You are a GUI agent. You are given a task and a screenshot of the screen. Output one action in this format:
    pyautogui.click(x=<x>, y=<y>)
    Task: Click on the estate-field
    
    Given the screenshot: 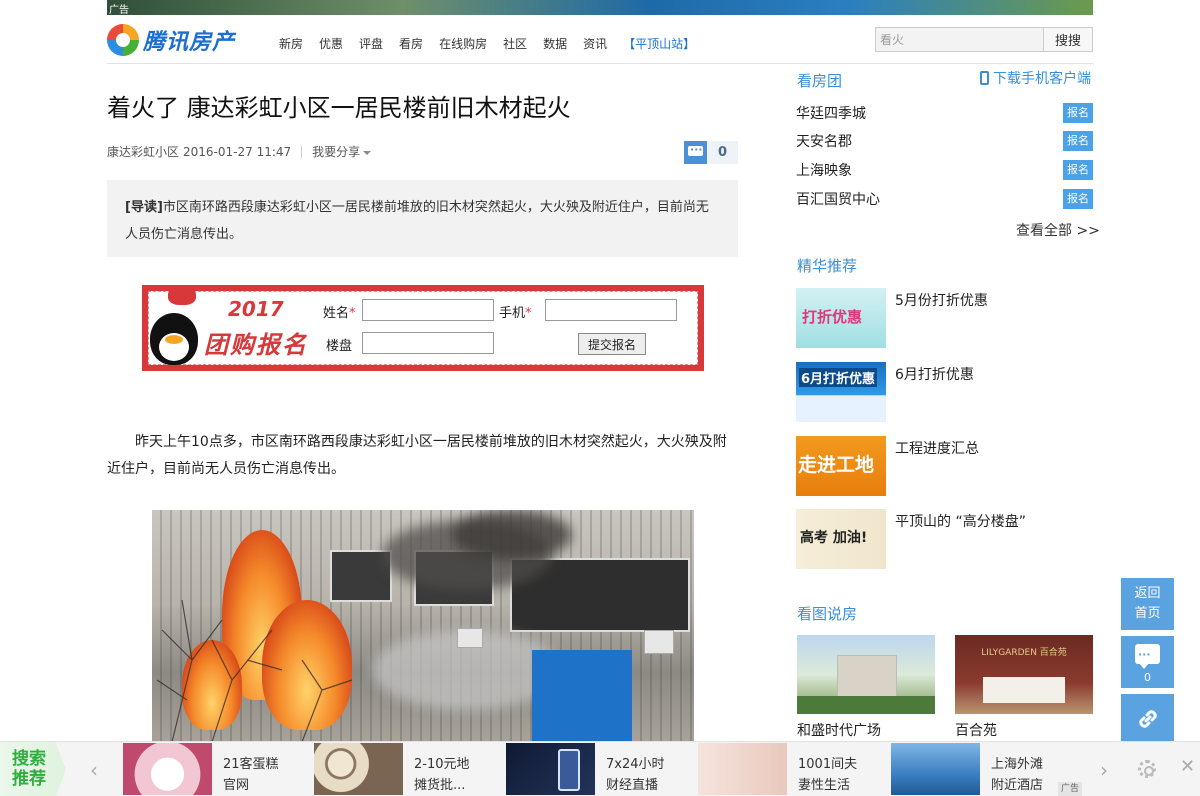 What is the action you would take?
    pyautogui.click(x=428, y=343)
    